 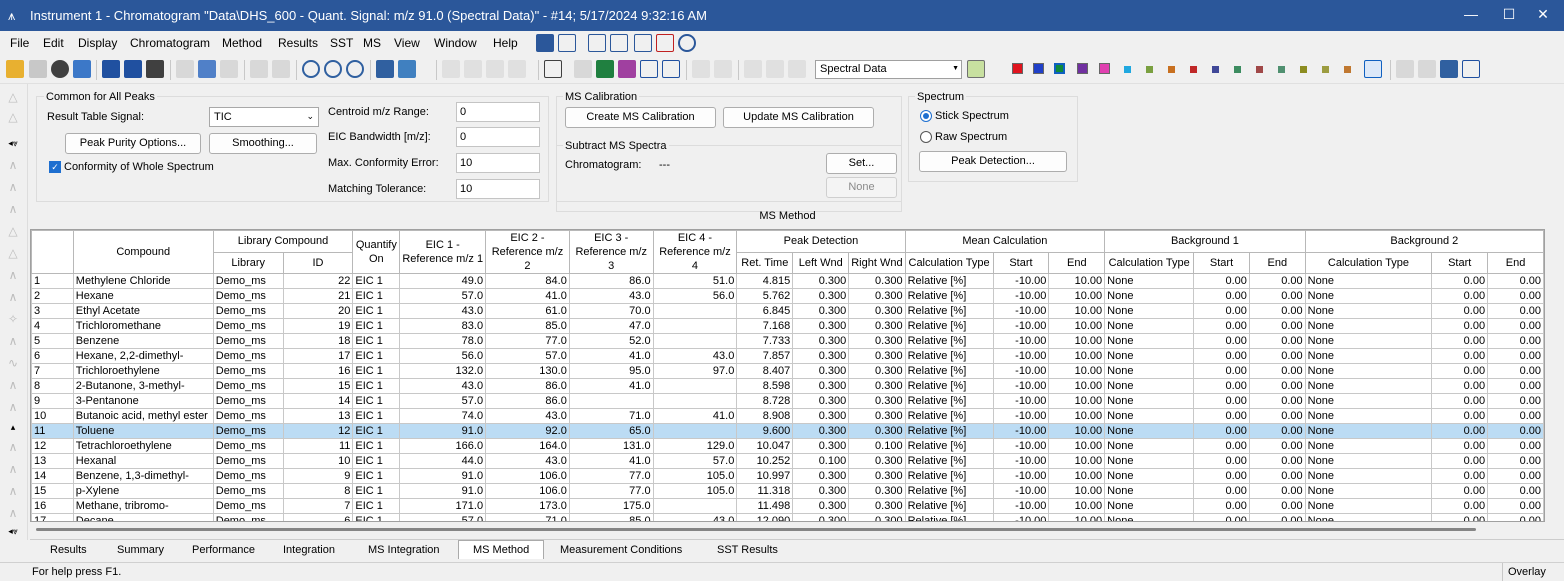 What do you see at coordinates (611, 517) in the screenshot?
I see `table-cell: 85.0` at bounding box center [611, 517].